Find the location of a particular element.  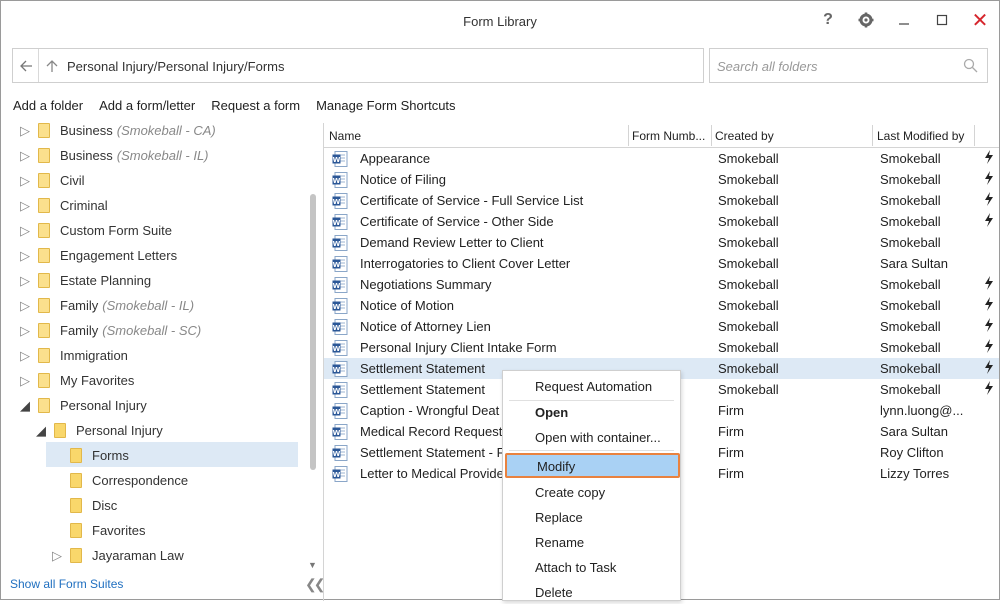

menu-item-rename: Rename is located at coordinates (591, 541).